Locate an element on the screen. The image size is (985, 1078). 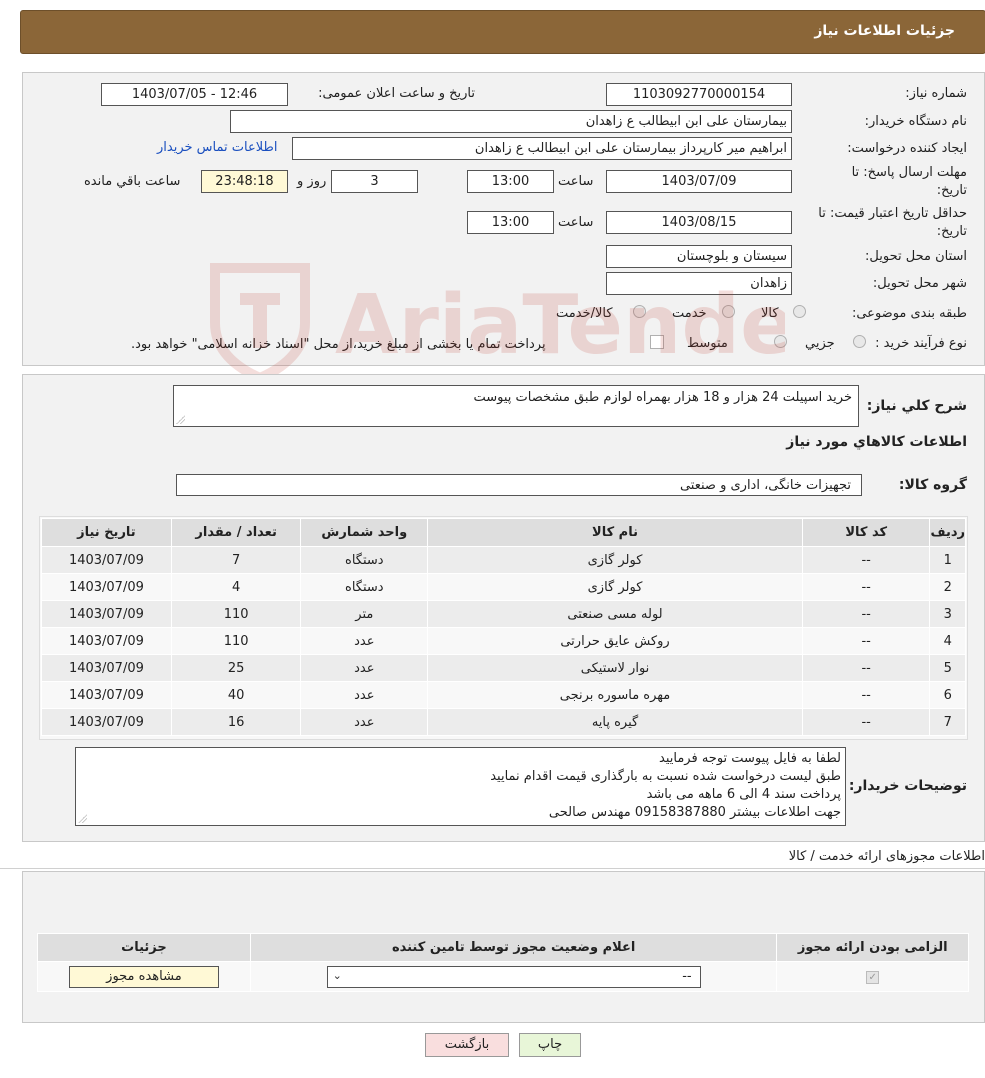
need-number-label: شماره نیاز: is located at coordinates (936, 93).